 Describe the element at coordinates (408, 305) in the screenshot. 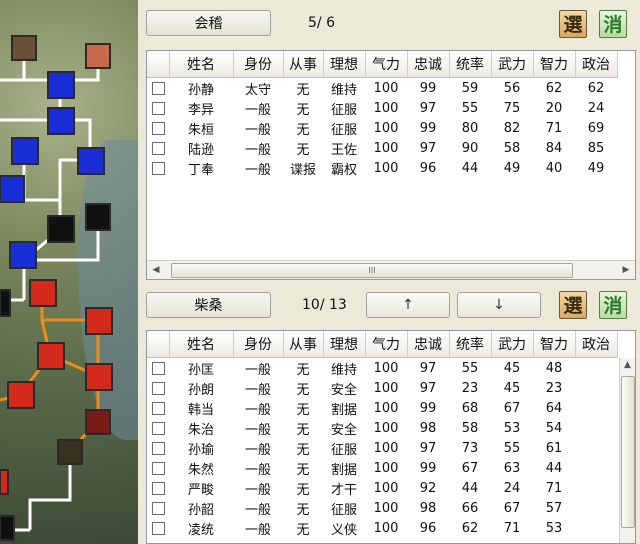

I see `move-up-button: ↑` at that location.